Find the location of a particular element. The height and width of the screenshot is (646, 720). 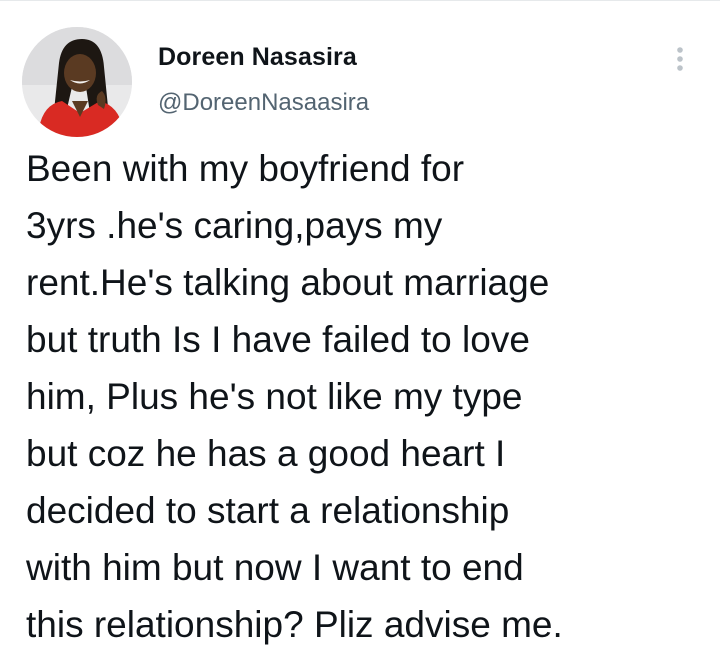

avatar is located at coordinates (77, 82).